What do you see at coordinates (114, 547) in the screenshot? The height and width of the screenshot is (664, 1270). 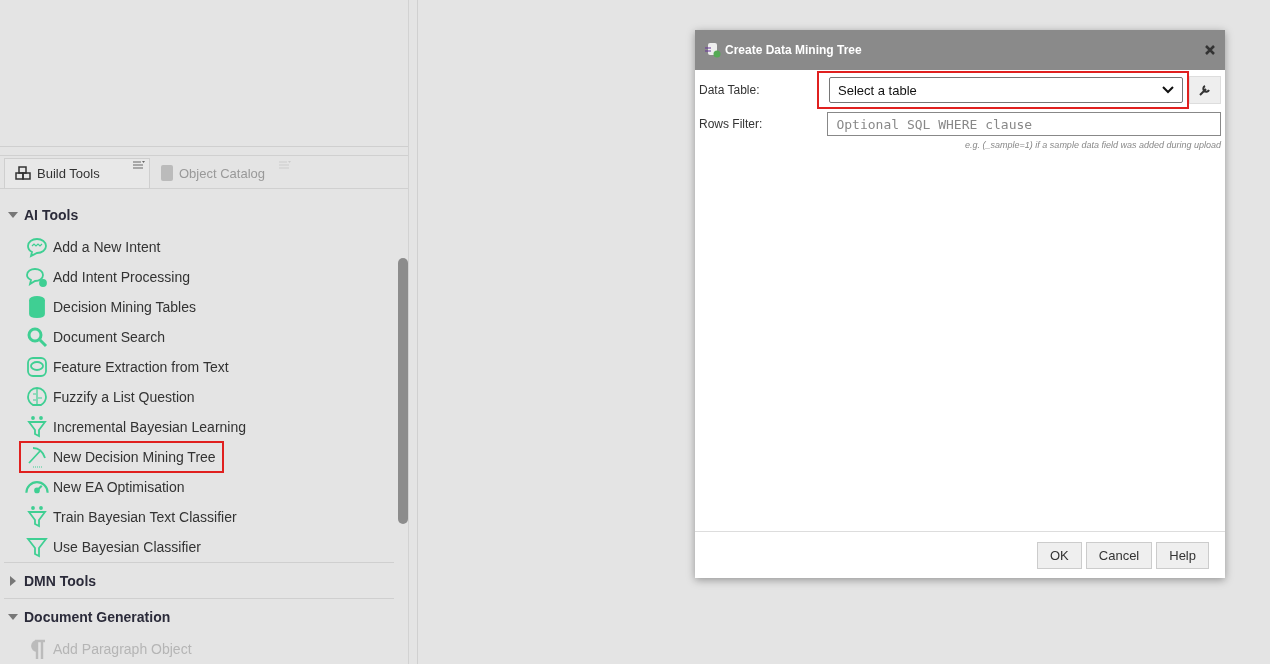 I see `tool-item: Use Bayesian Classifier` at bounding box center [114, 547].